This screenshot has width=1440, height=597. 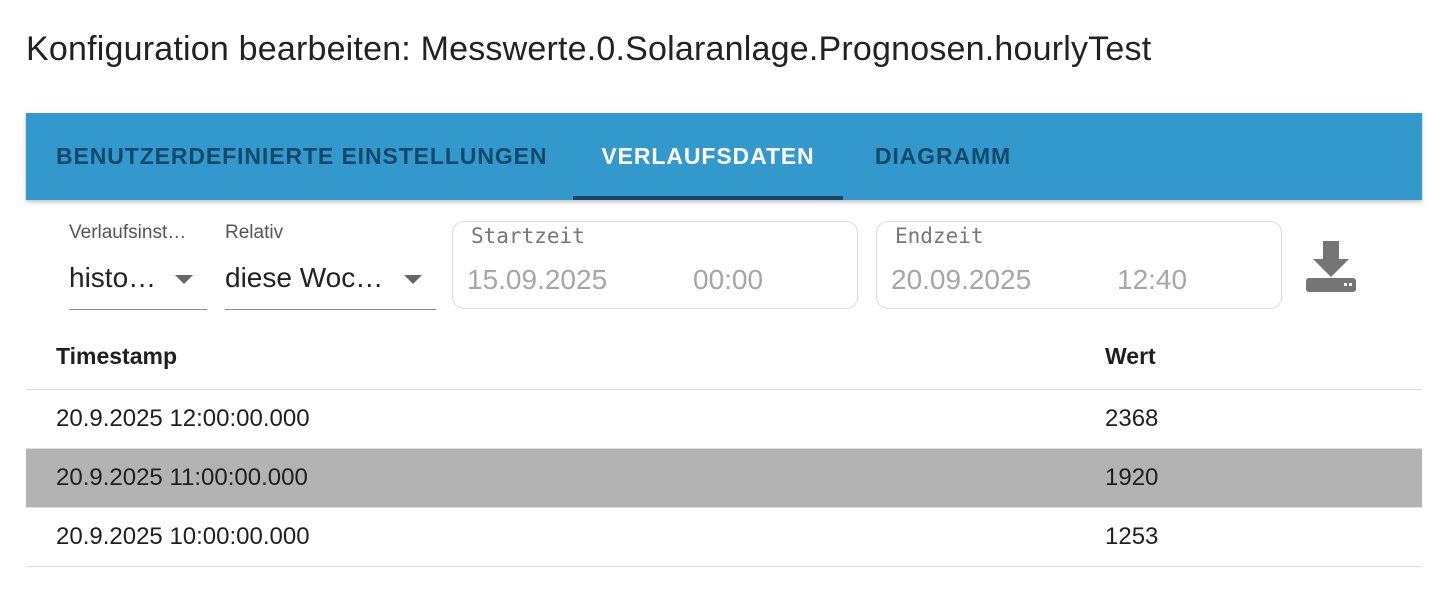 I want to click on column-header-value: Wert, so click(x=1130, y=356).